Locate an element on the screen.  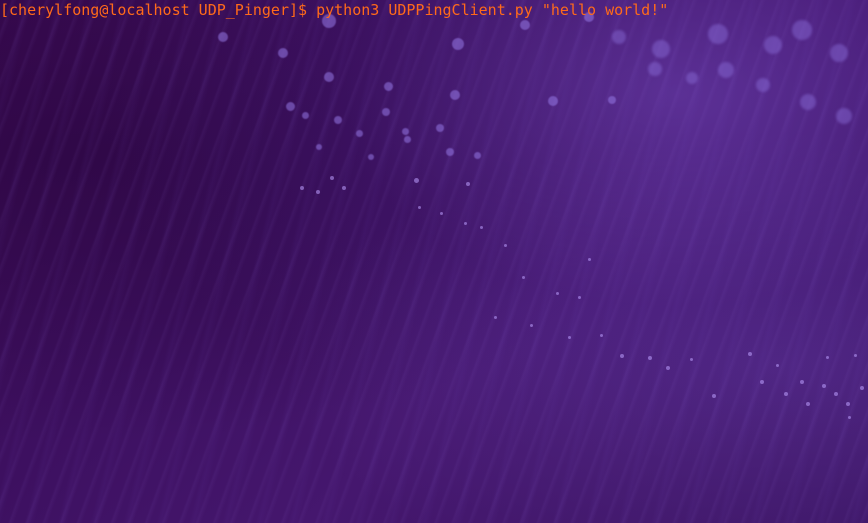
command-text: python3 UDPPingClient.py "hello world!" is located at coordinates (492, 10).